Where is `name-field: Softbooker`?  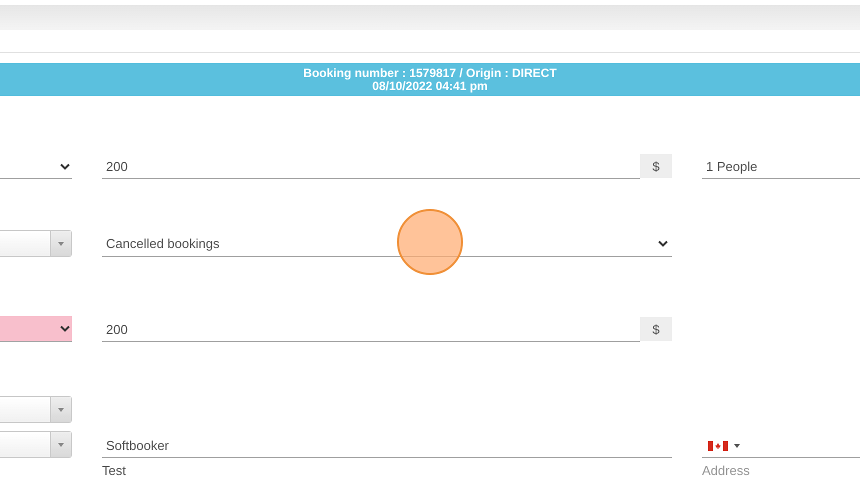
name-field: Softbooker is located at coordinates (387, 446).